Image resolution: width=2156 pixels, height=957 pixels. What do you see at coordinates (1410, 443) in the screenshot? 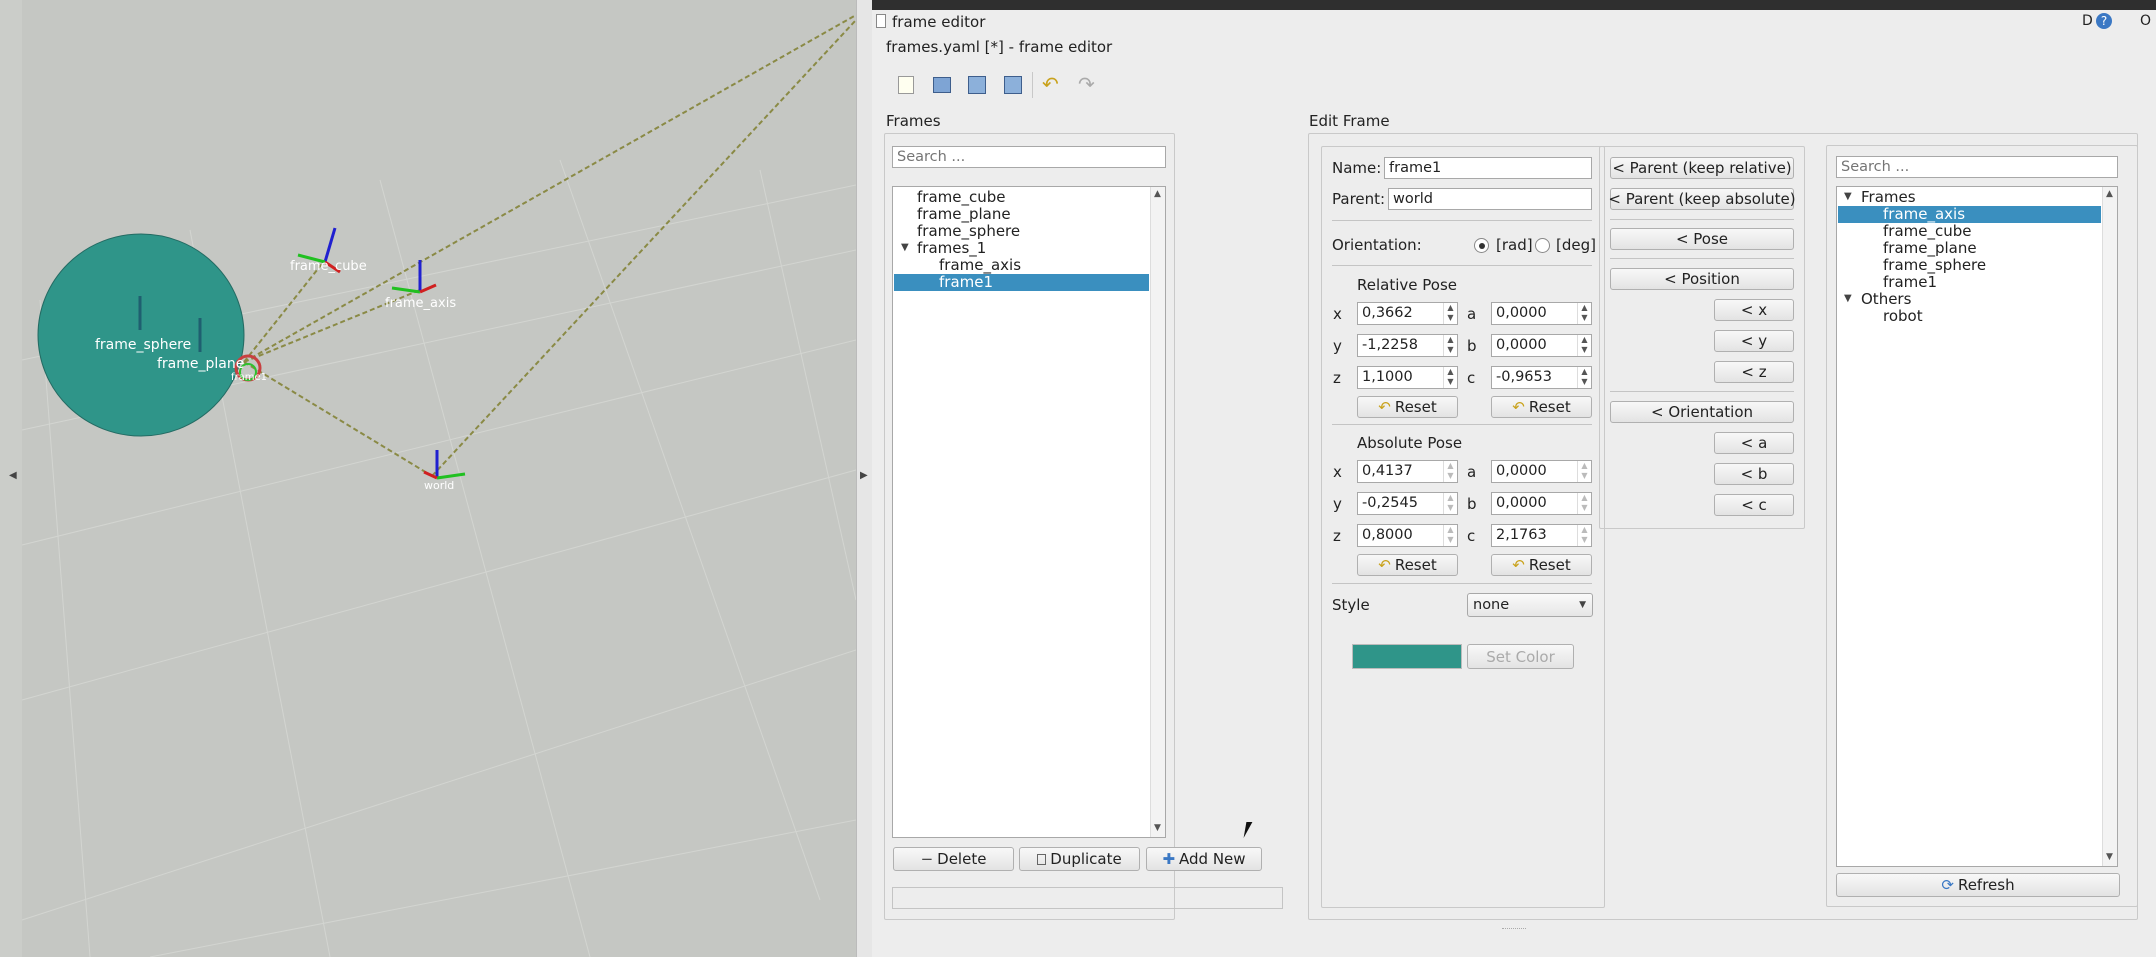
I see `absolute-pose-title: Absolute Pose` at bounding box center [1410, 443].